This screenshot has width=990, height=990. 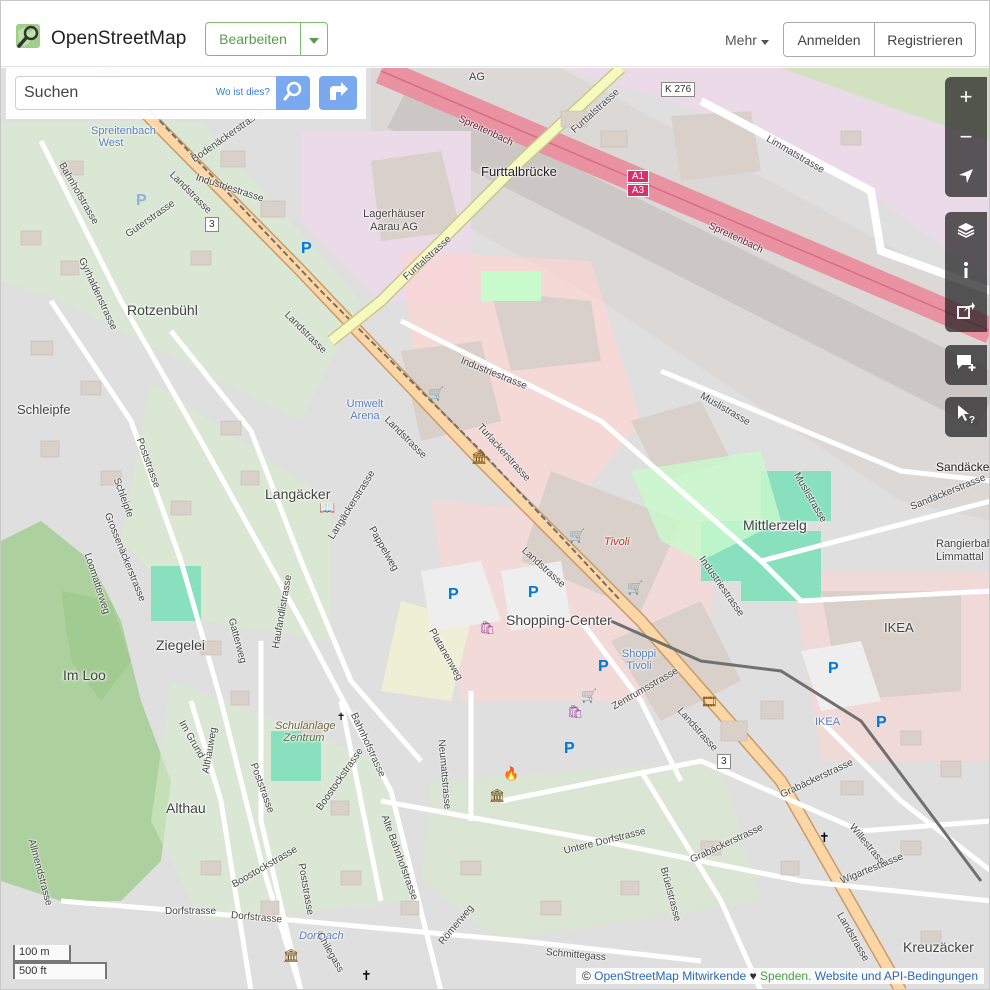 What do you see at coordinates (111, 93) in the screenshot?
I see `search-input` at bounding box center [111, 93].